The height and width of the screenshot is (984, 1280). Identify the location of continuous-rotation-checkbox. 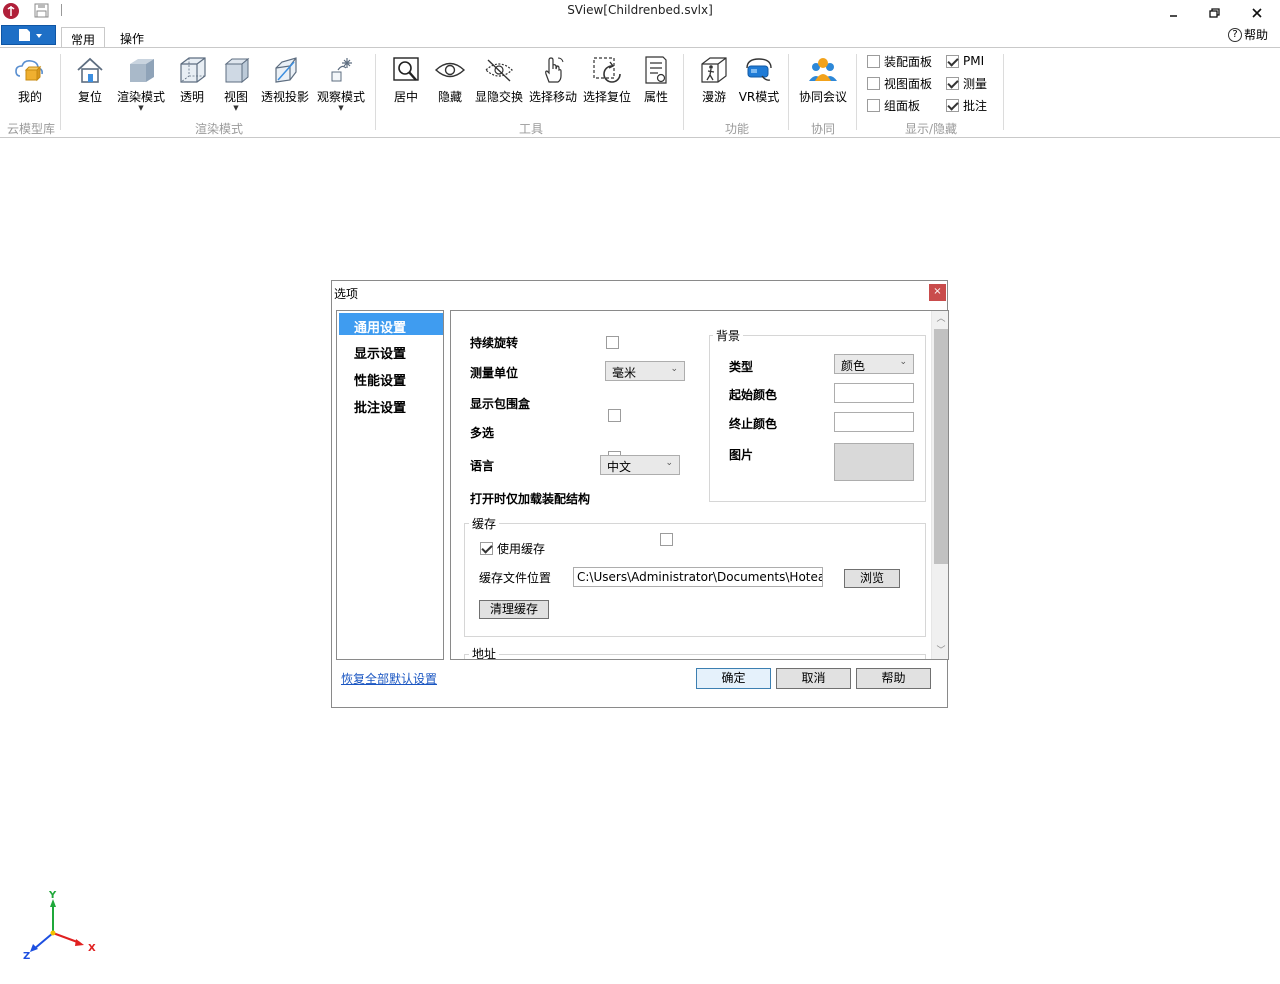
(612, 342).